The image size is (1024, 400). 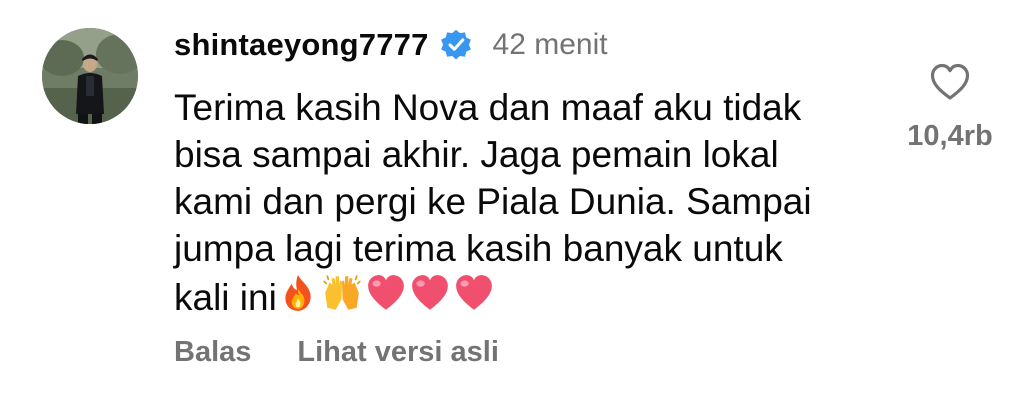 I want to click on heart-outline-icon, so click(x=950, y=82).